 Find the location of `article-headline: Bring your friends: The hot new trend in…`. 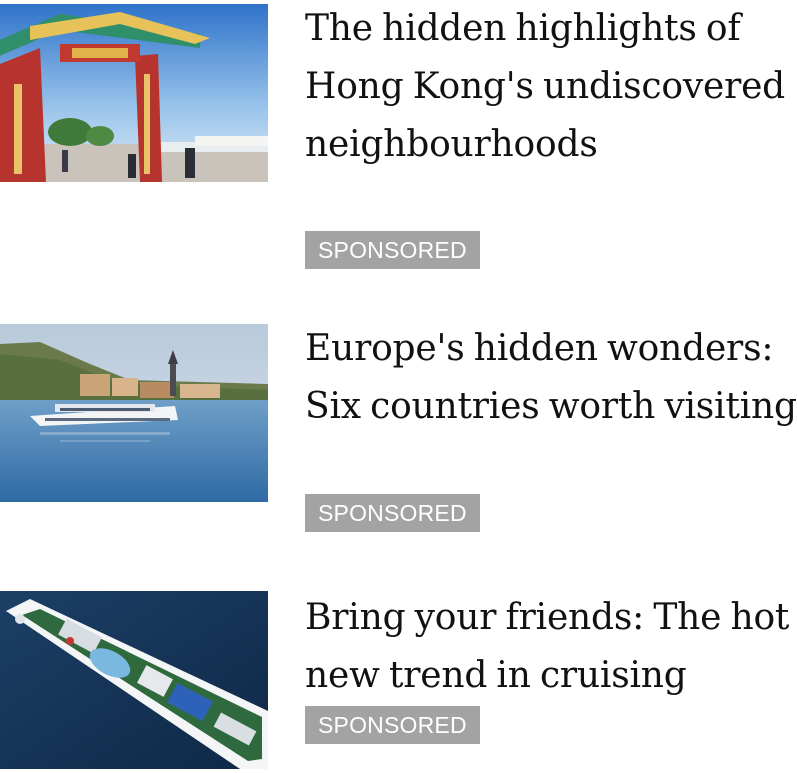

article-headline: Bring your friends: The hot new trend in… is located at coordinates (551, 647).